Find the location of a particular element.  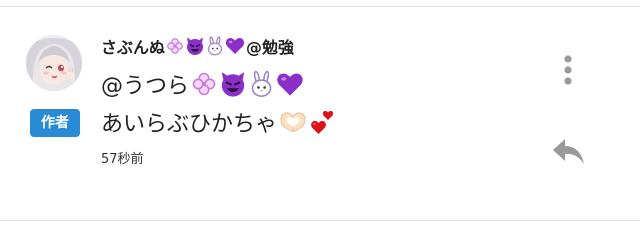

heart-hands-icon is located at coordinates (293, 122).